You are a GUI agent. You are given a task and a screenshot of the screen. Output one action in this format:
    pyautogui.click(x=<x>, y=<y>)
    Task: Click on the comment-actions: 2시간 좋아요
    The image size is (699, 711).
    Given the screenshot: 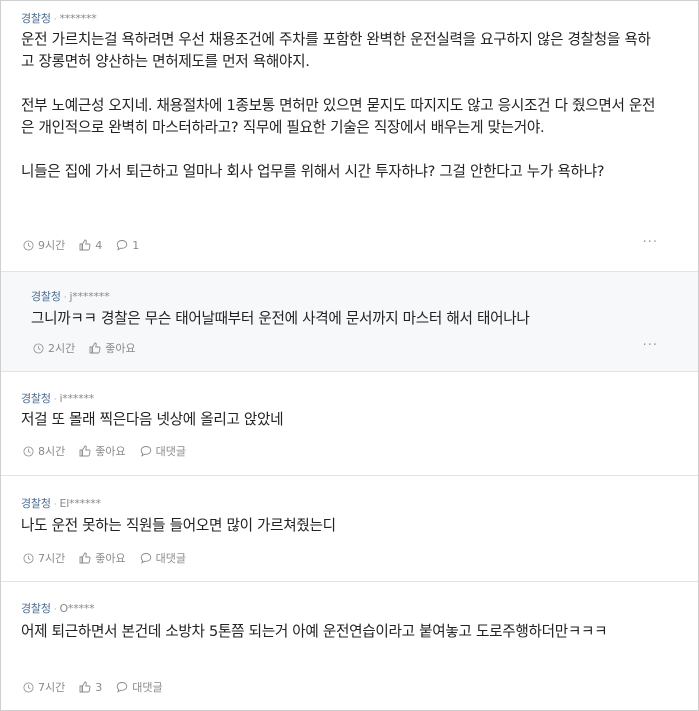 What is the action you would take?
    pyautogui.click(x=91, y=348)
    